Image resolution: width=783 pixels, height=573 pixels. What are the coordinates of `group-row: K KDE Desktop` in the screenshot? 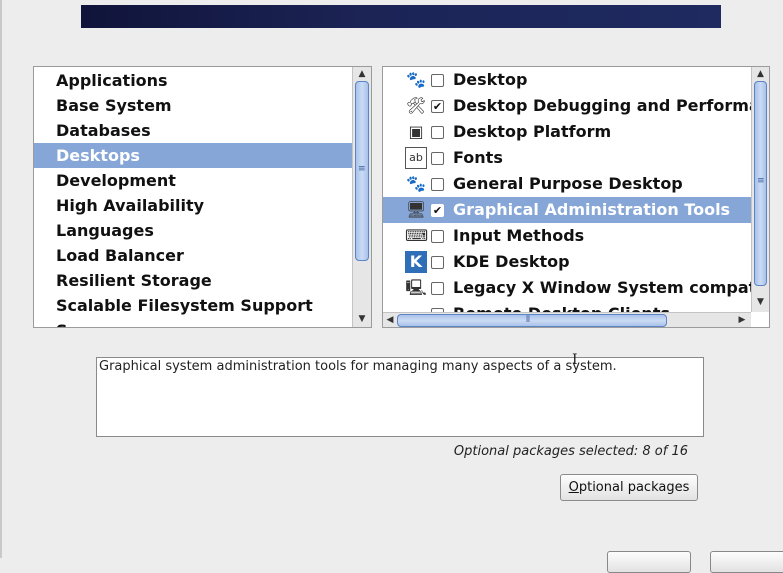 It's located at (567, 262).